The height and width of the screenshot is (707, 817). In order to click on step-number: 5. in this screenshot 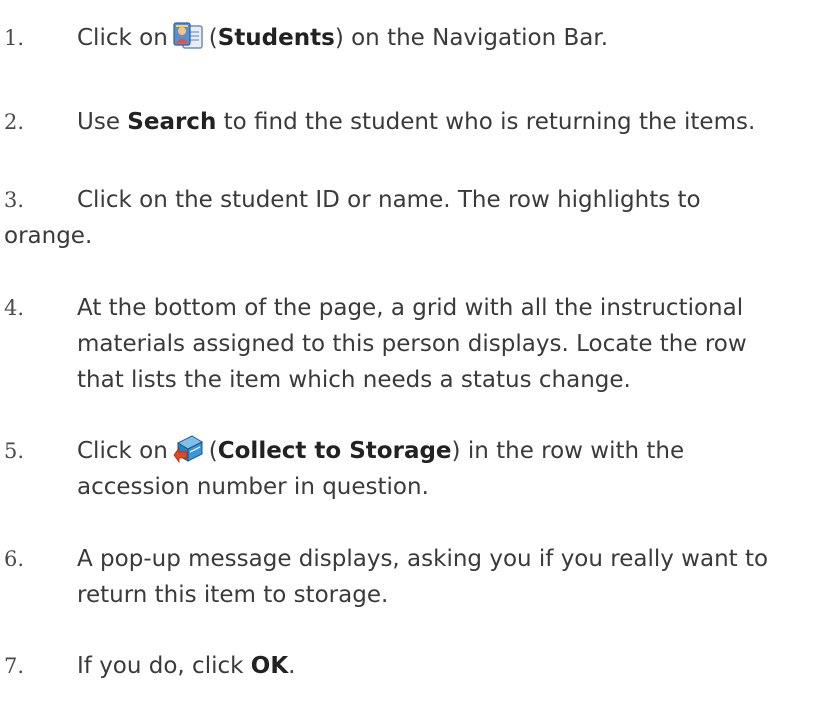, I will do `click(14, 451)`.